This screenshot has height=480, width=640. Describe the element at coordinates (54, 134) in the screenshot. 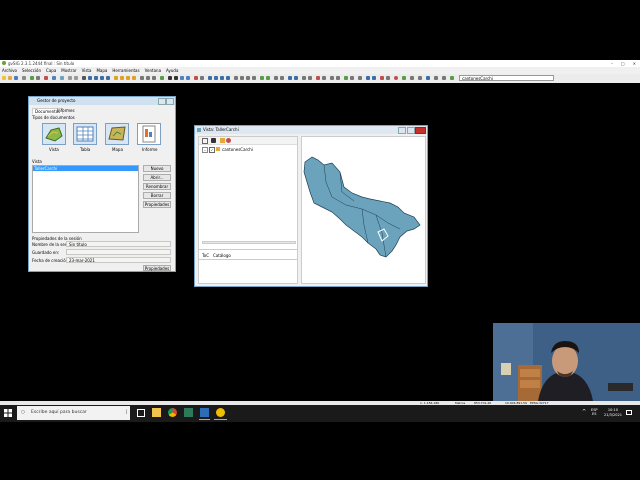

I see `vista-doc-icon` at that location.